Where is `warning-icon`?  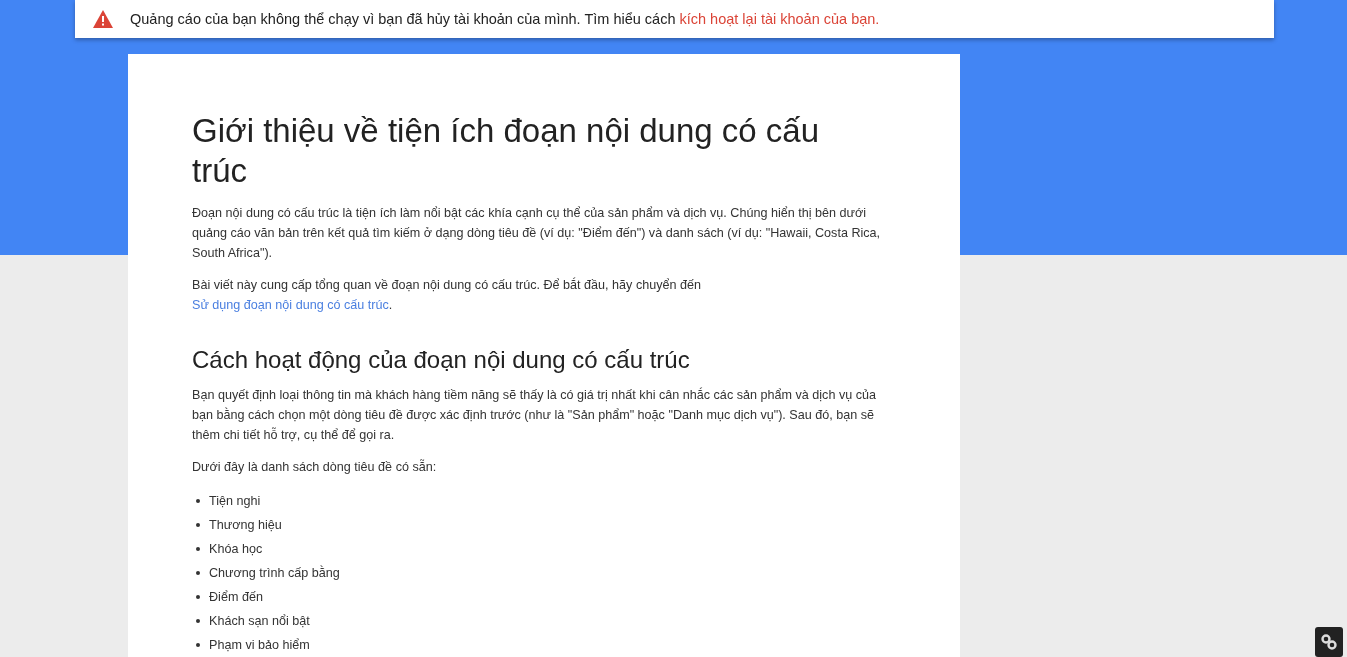 warning-icon is located at coordinates (103, 19).